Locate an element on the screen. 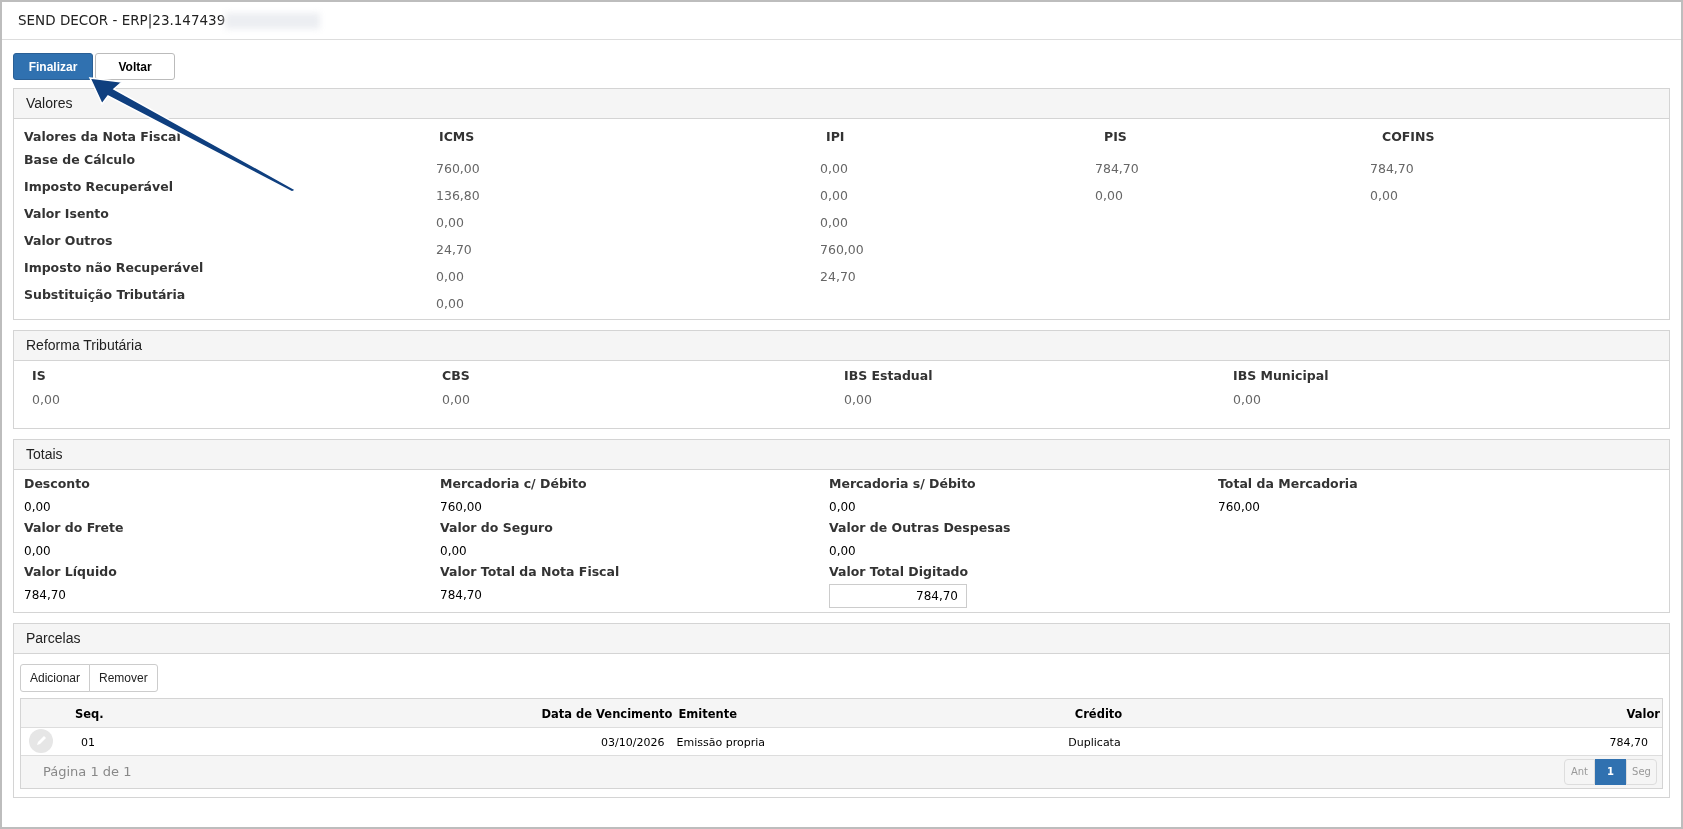  column-label: ICMS is located at coordinates (457, 136).